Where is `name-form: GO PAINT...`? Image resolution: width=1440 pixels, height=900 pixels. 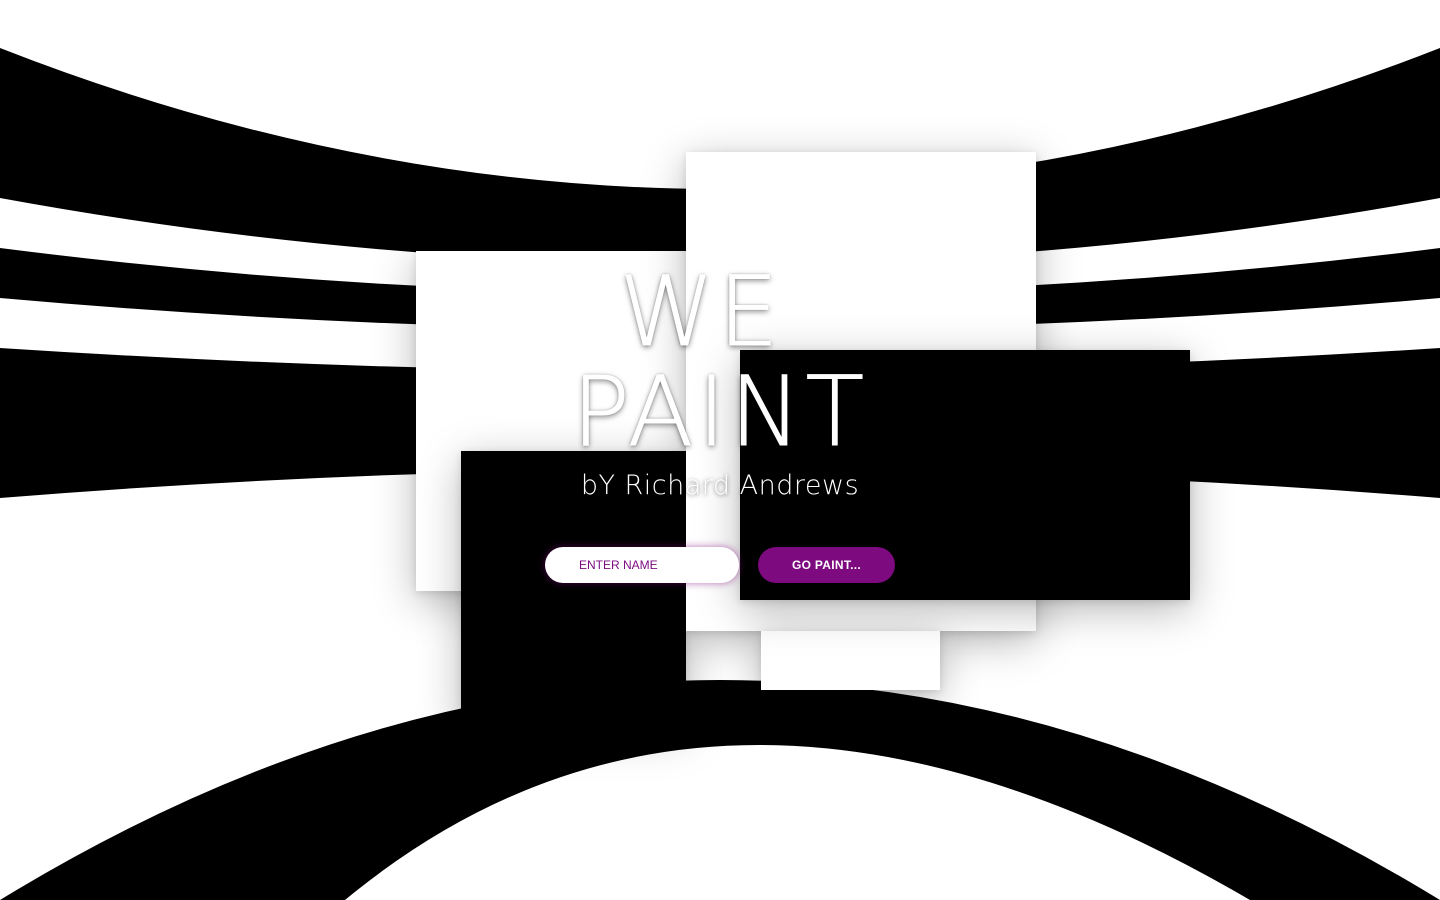
name-form: GO PAINT... is located at coordinates (720, 565).